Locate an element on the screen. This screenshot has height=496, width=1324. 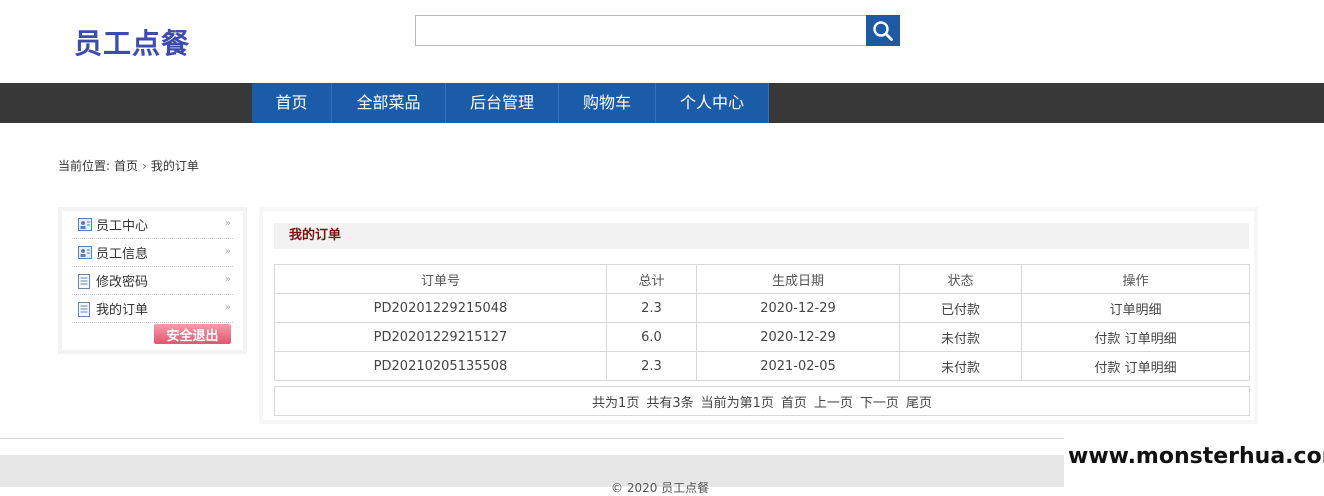
search-icon is located at coordinates (883, 30).